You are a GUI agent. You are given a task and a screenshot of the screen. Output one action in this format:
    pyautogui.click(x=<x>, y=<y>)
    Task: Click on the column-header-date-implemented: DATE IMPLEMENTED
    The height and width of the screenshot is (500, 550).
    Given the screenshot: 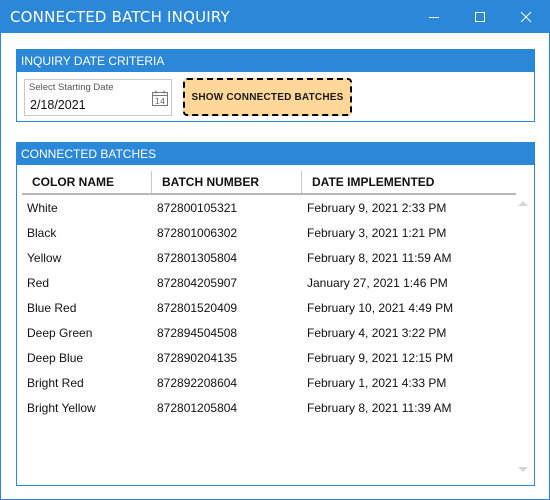 What is the action you would take?
    pyautogui.click(x=409, y=182)
    